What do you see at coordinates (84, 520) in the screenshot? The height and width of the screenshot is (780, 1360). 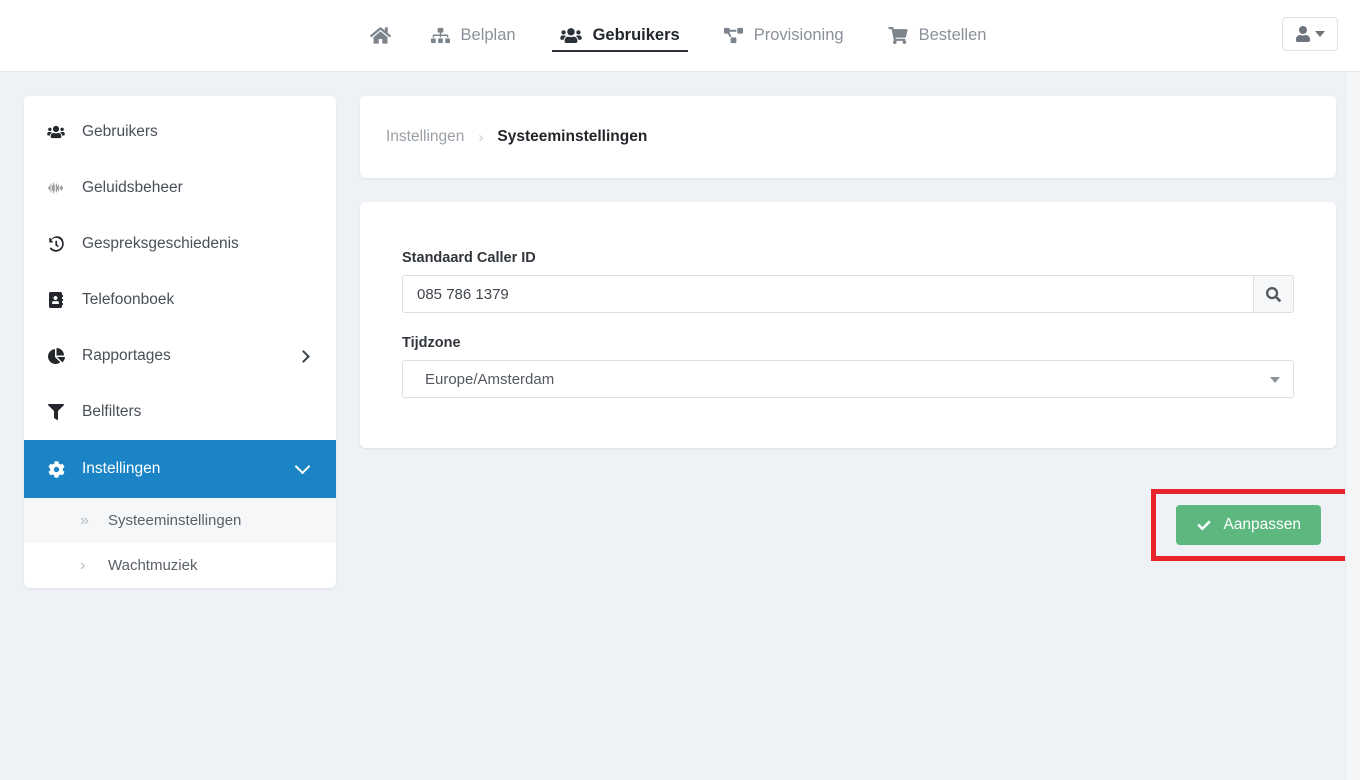 I see `double-chevron-right-icon: »` at bounding box center [84, 520].